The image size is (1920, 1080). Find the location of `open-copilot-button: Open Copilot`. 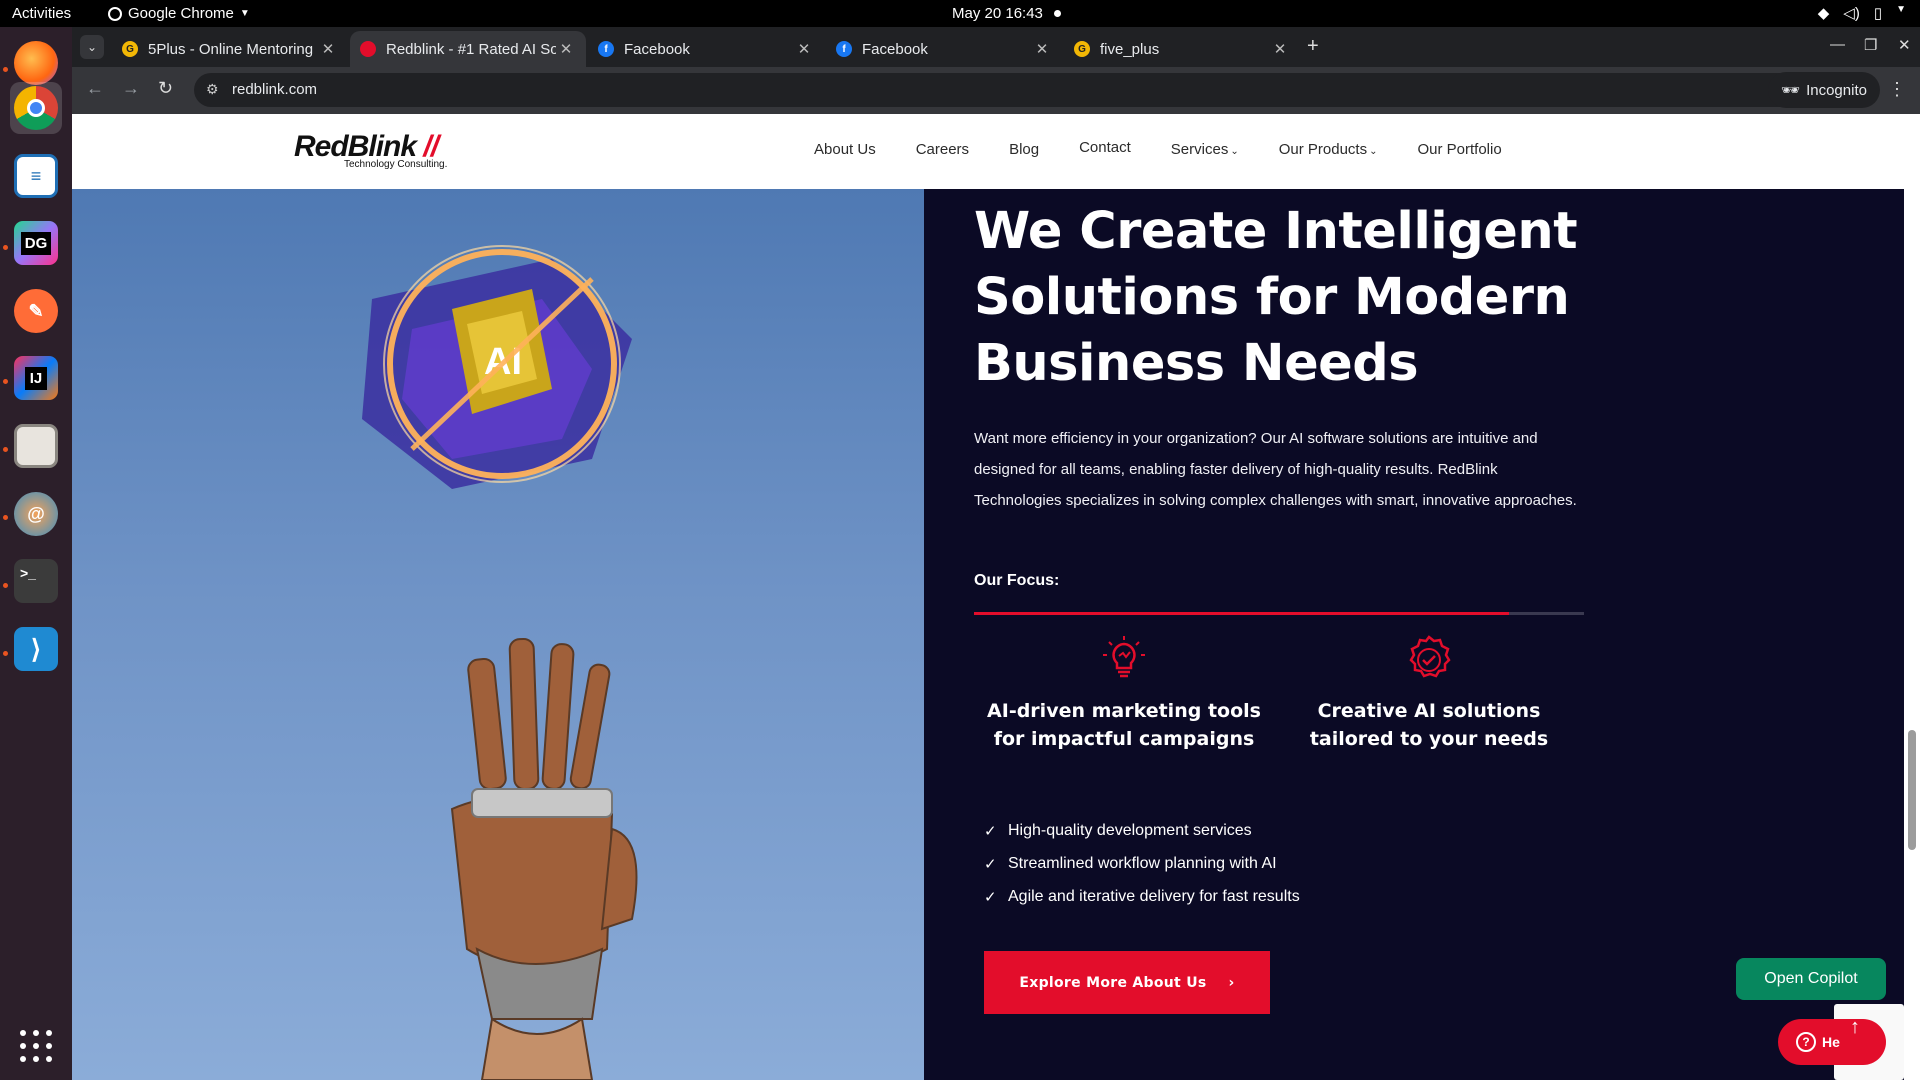

open-copilot-button: Open Copilot is located at coordinates (1811, 979).